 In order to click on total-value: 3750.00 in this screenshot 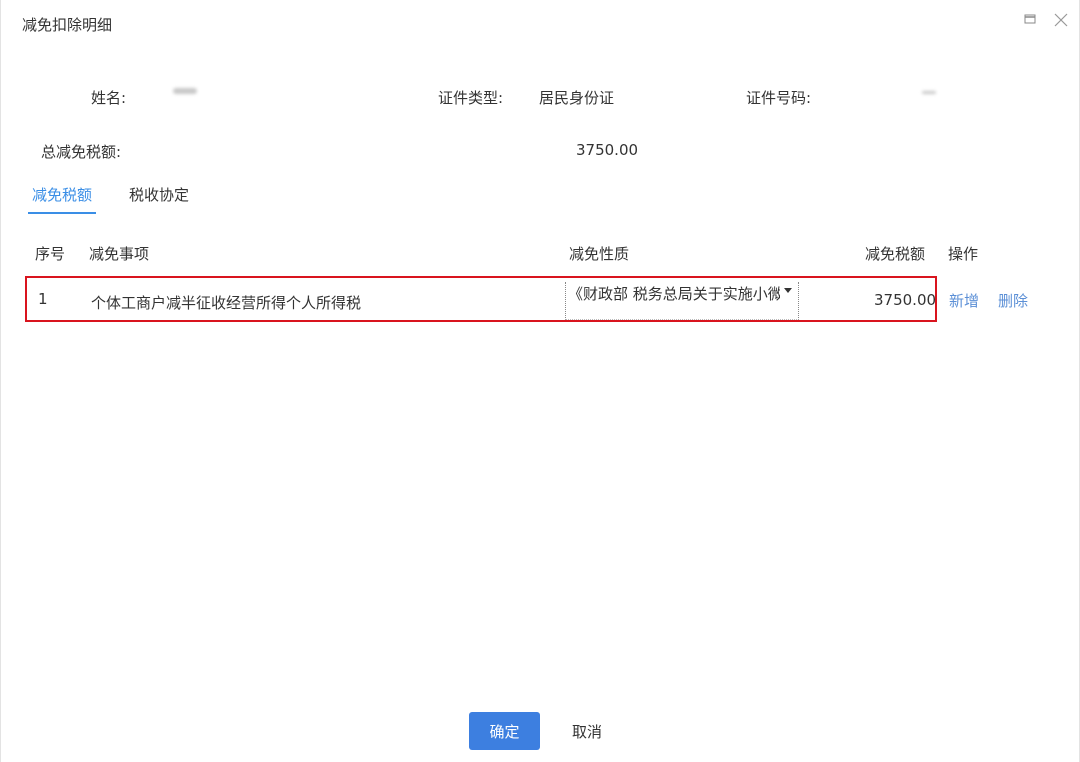, I will do `click(607, 150)`.